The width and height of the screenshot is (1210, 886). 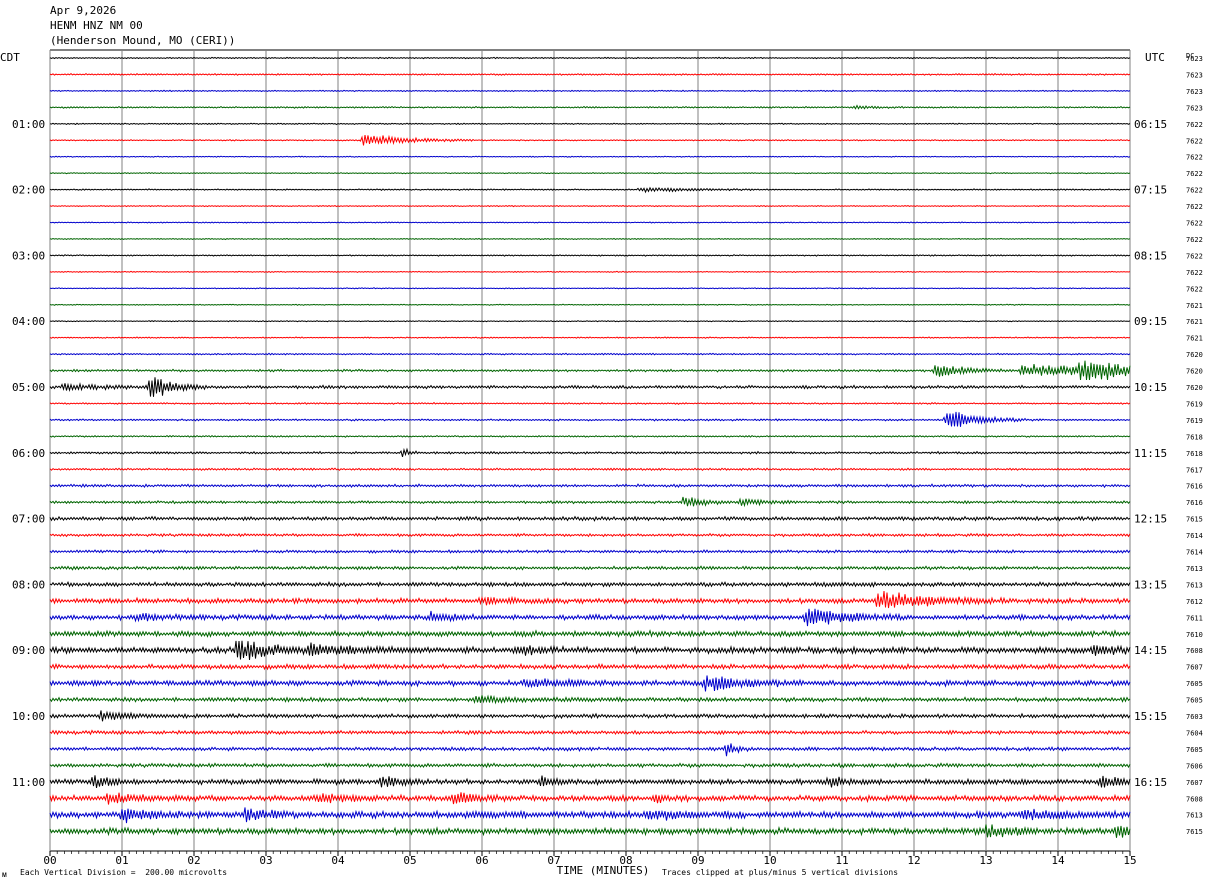 I want to click on dc-offset-label: 7611, so click(x=1194, y=618).